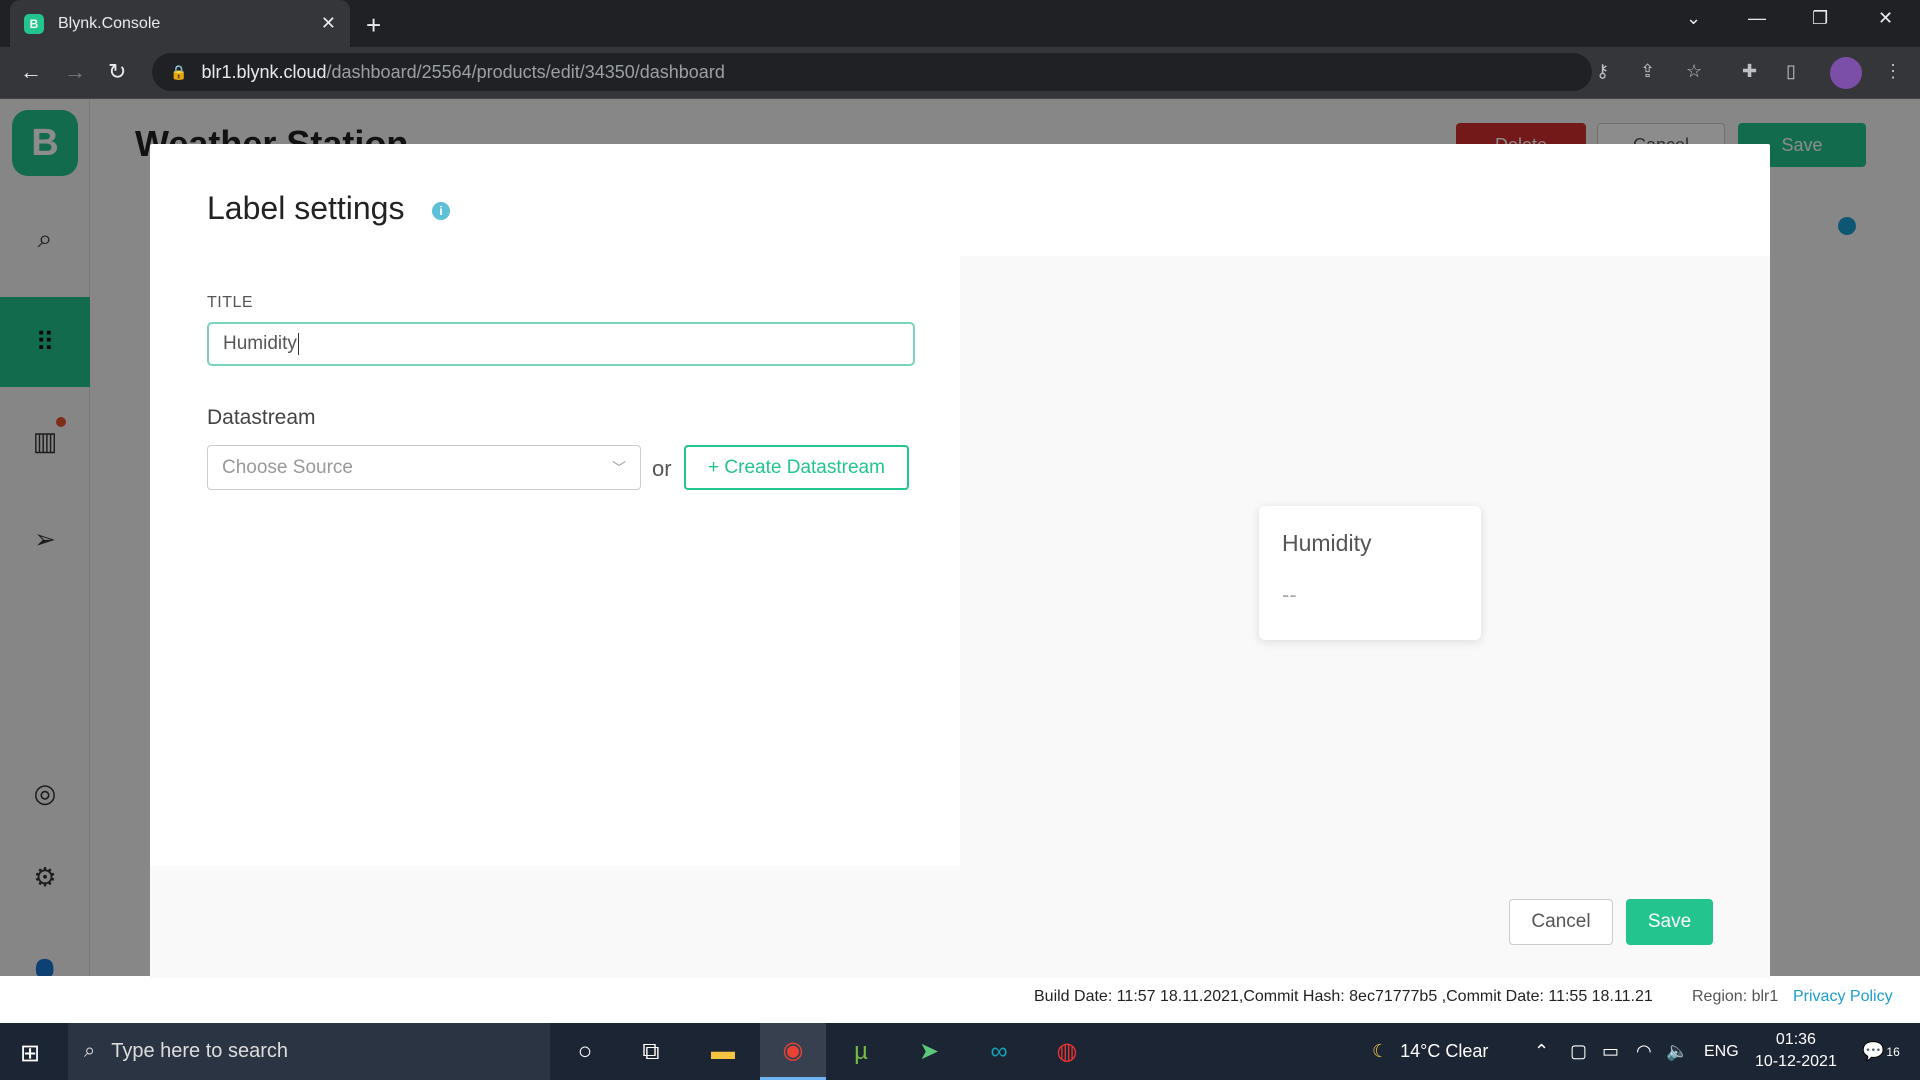 This screenshot has width=1920, height=1080. Describe the element at coordinates (75, 72) in the screenshot. I see `forward-icon: →` at that location.